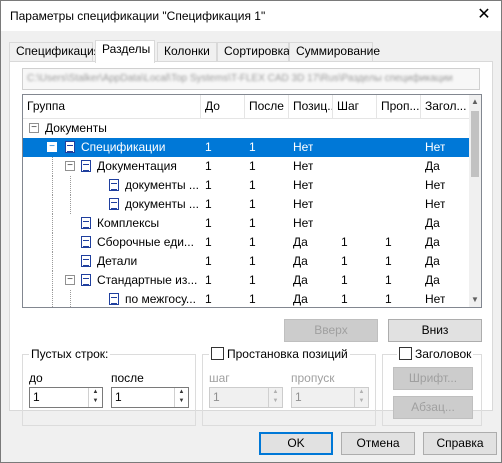 Image resolution: width=502 pixels, height=463 pixels. Describe the element at coordinates (247, 128) in the screenshot. I see `table-row: − Документы` at that location.